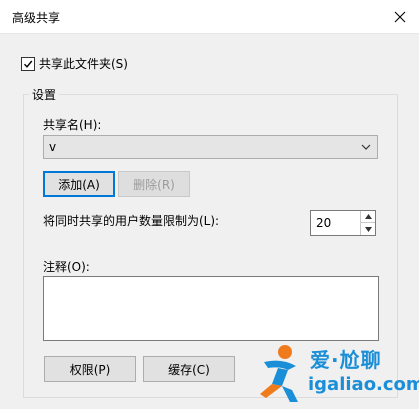 The height and width of the screenshot is (409, 419). I want to click on checkbox-box, so click(28, 63).